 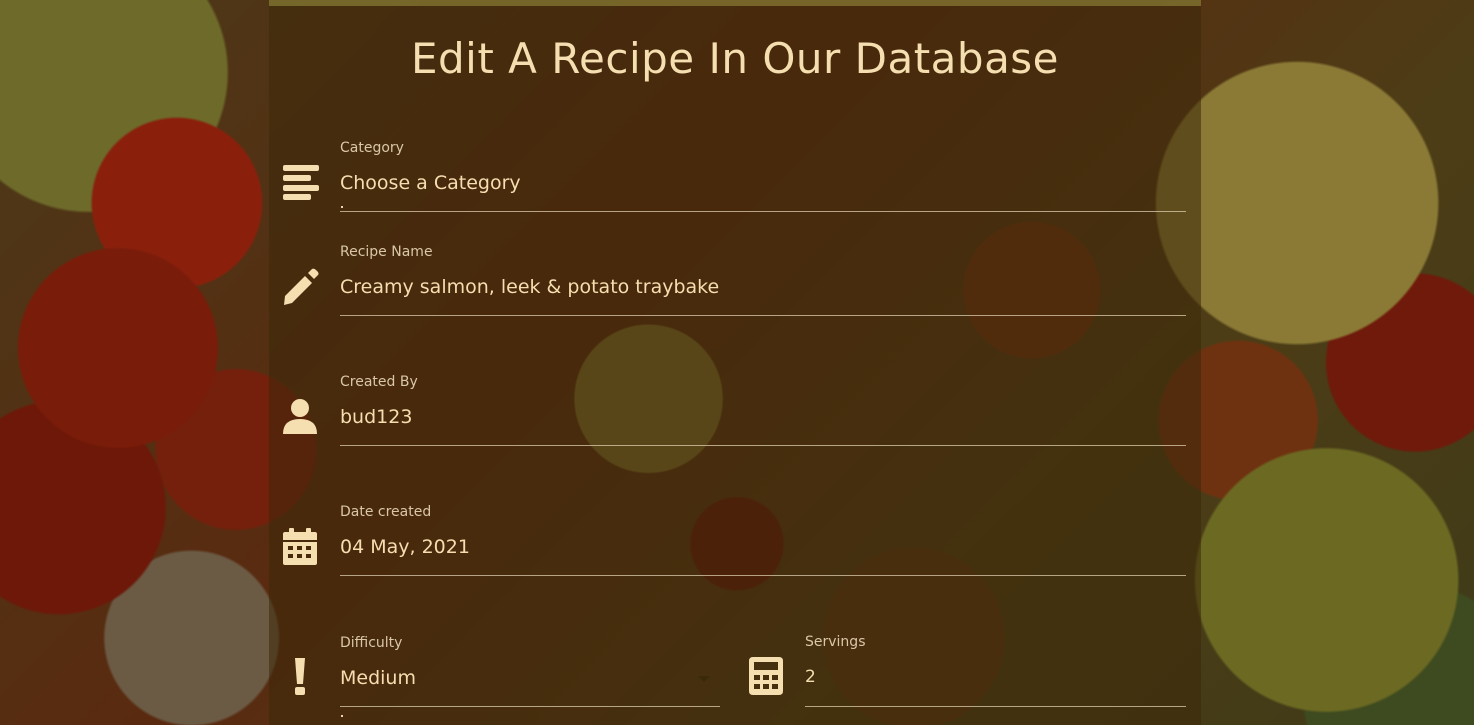 I want to click on difficulty-value: Medium, so click(x=378, y=678).